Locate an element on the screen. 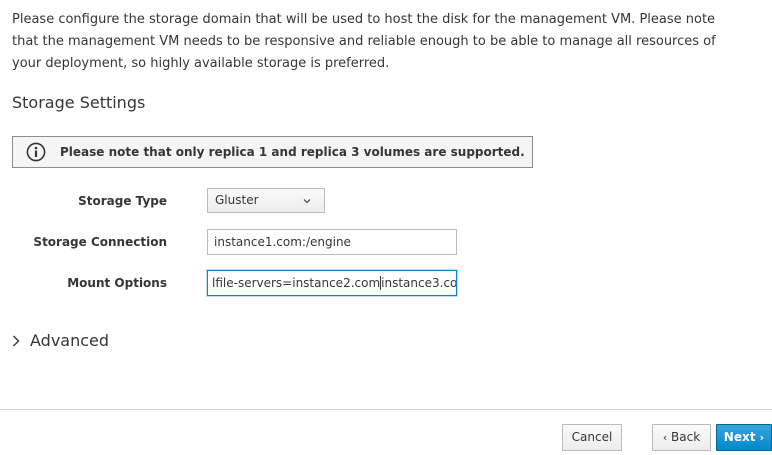 The width and height of the screenshot is (772, 455). storage-connection-value: instance1.com:/engine is located at coordinates (282, 242).